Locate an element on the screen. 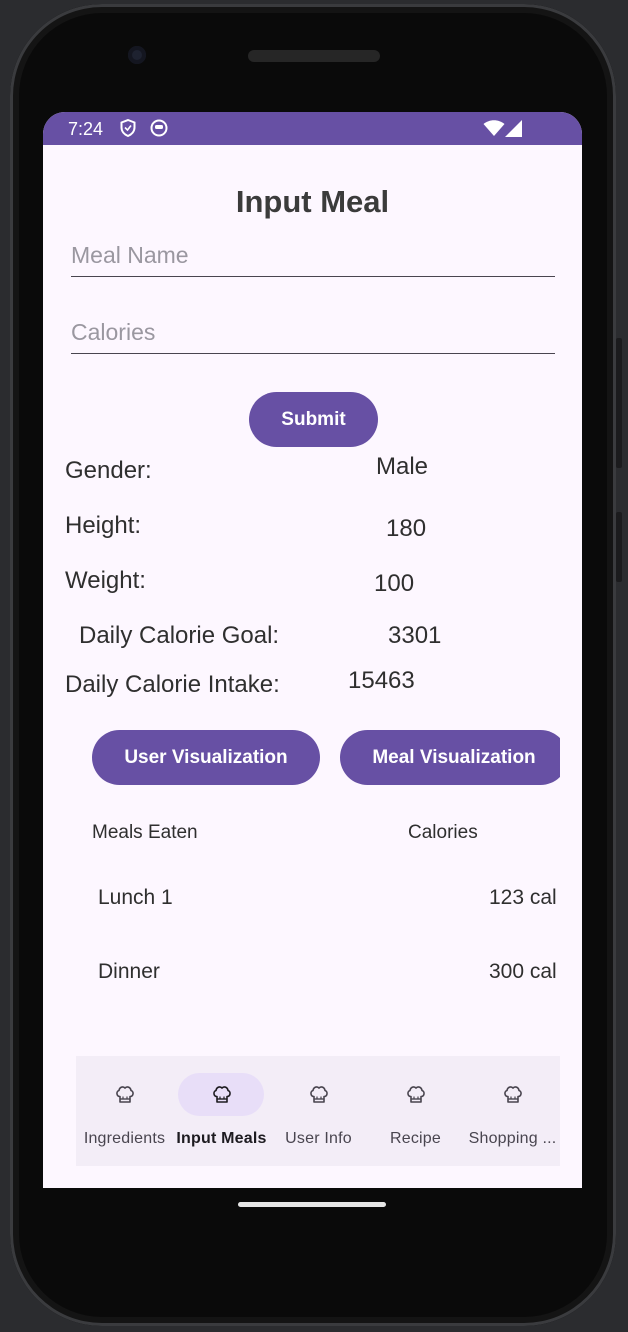  wifi-icon is located at coordinates (494, 131).